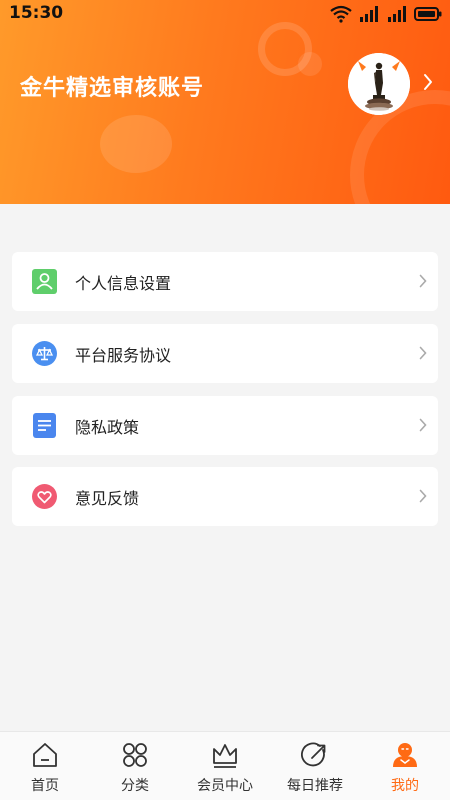 Image resolution: width=450 pixels, height=800 pixels. I want to click on tab-mine: 我的, so click(405, 766).